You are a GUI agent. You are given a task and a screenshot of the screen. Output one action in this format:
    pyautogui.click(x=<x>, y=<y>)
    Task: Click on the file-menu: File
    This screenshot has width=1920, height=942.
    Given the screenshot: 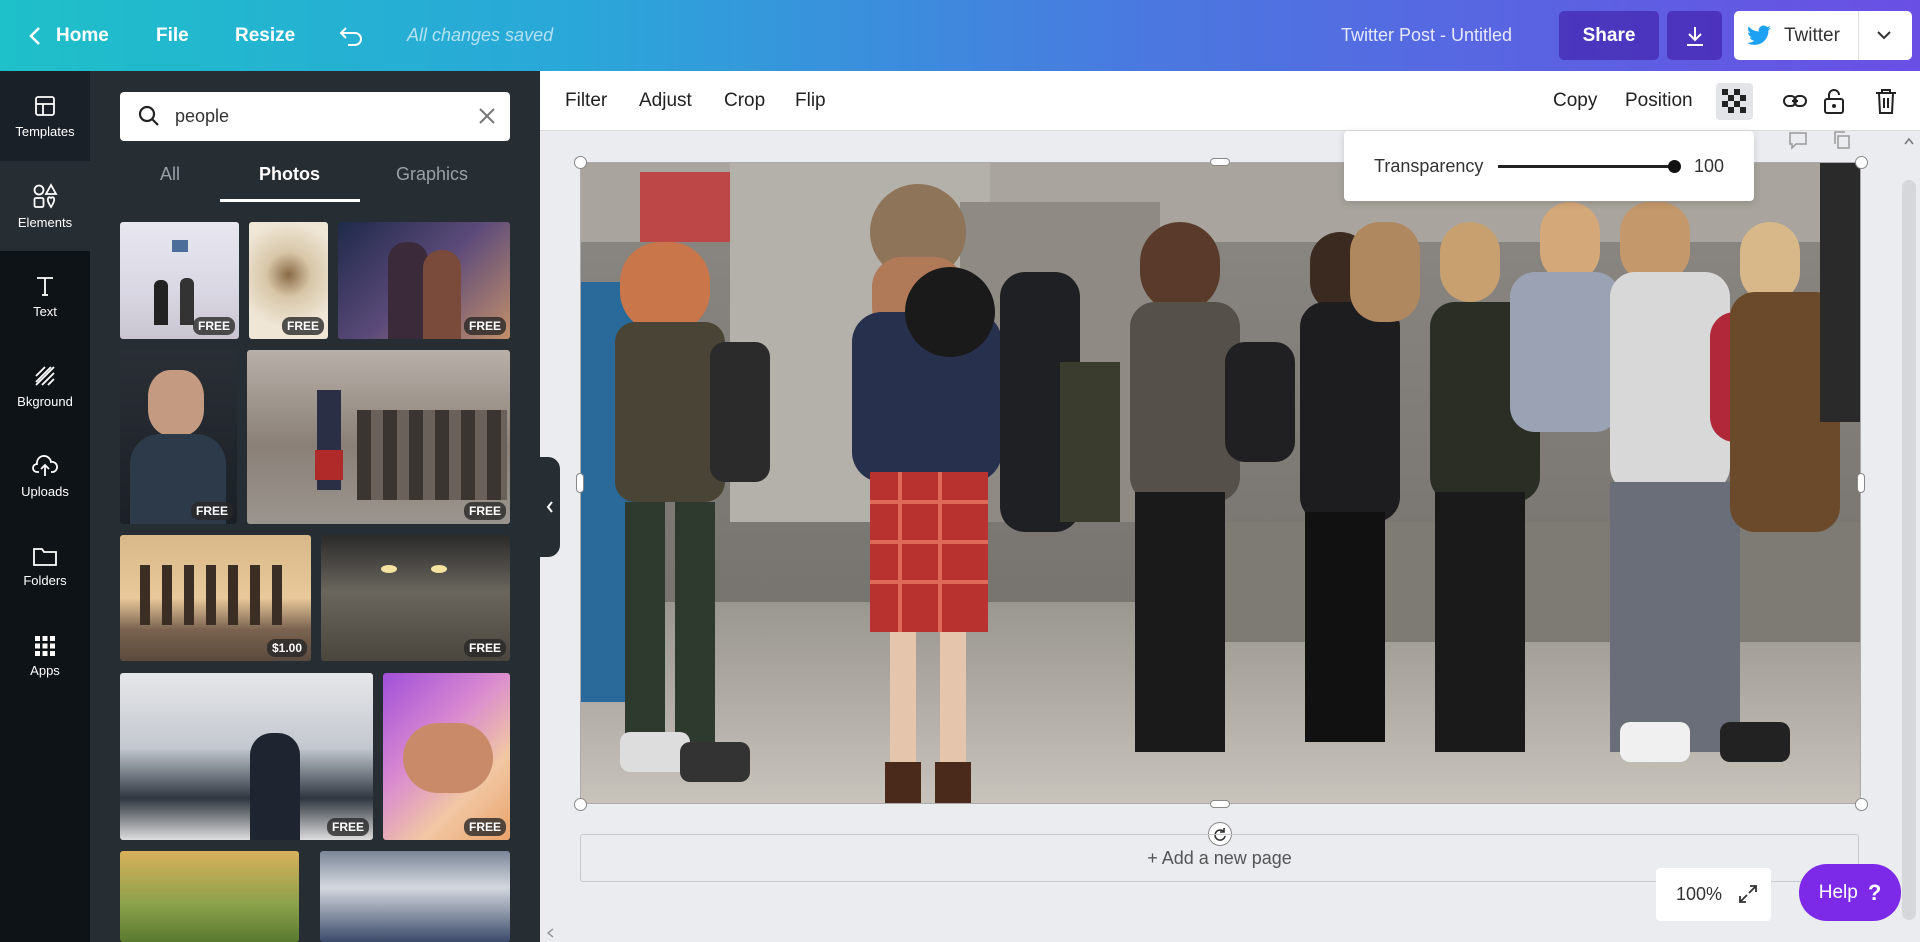 What is the action you would take?
    pyautogui.click(x=172, y=35)
    